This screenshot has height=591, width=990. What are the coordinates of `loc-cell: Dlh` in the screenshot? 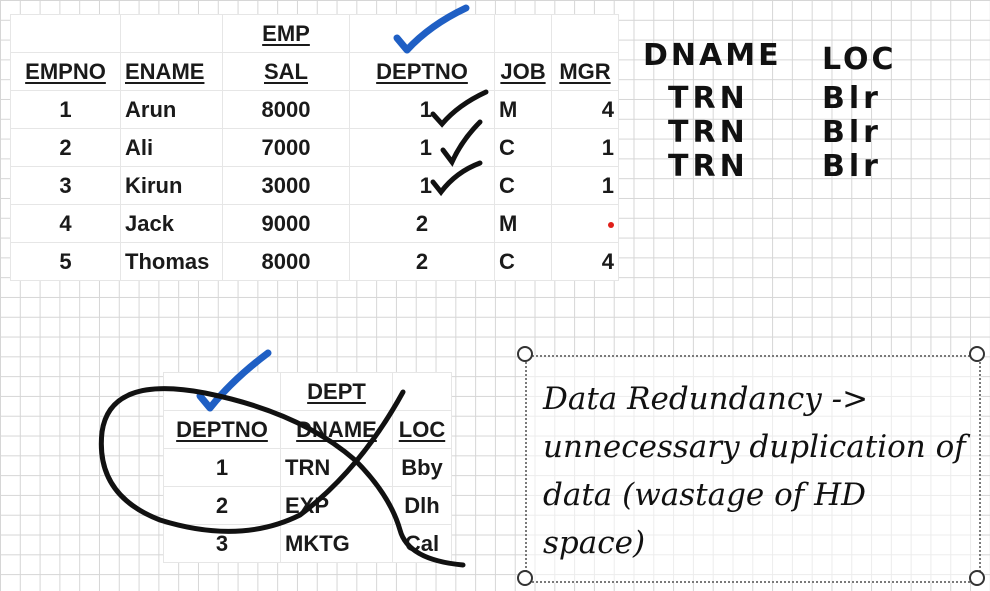 It's located at (422, 505).